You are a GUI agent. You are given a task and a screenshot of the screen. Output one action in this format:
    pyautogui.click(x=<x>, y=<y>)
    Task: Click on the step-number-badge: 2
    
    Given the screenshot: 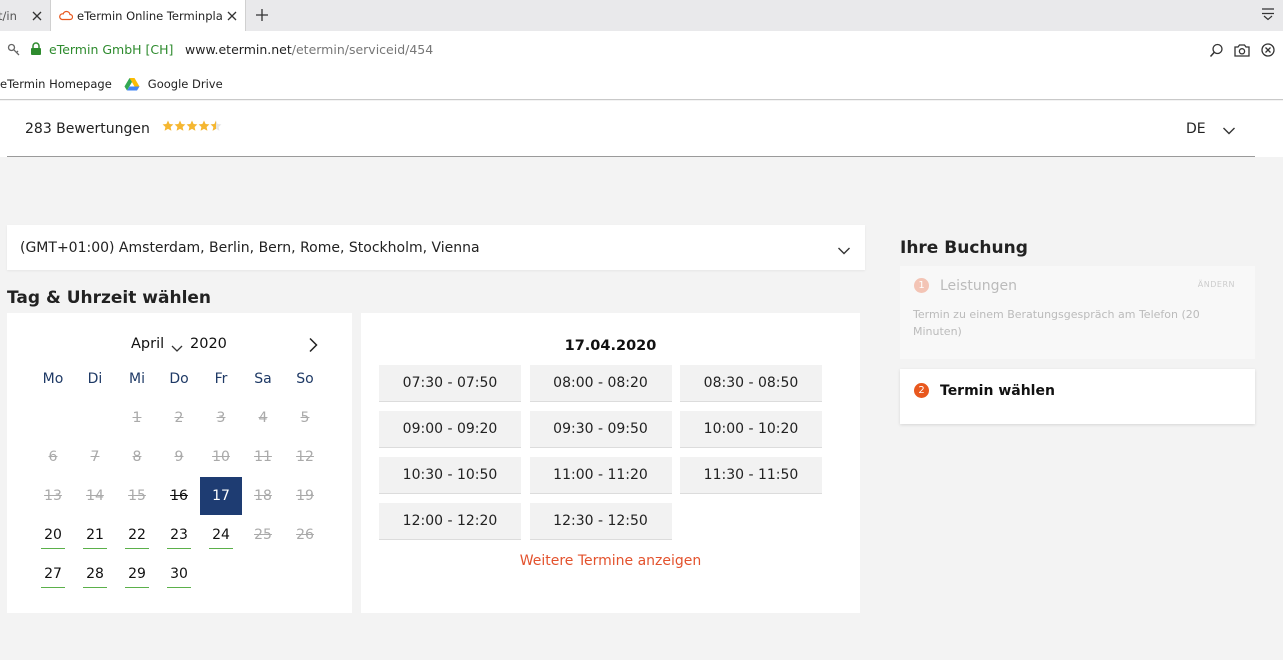 What is the action you would take?
    pyautogui.click(x=921, y=390)
    